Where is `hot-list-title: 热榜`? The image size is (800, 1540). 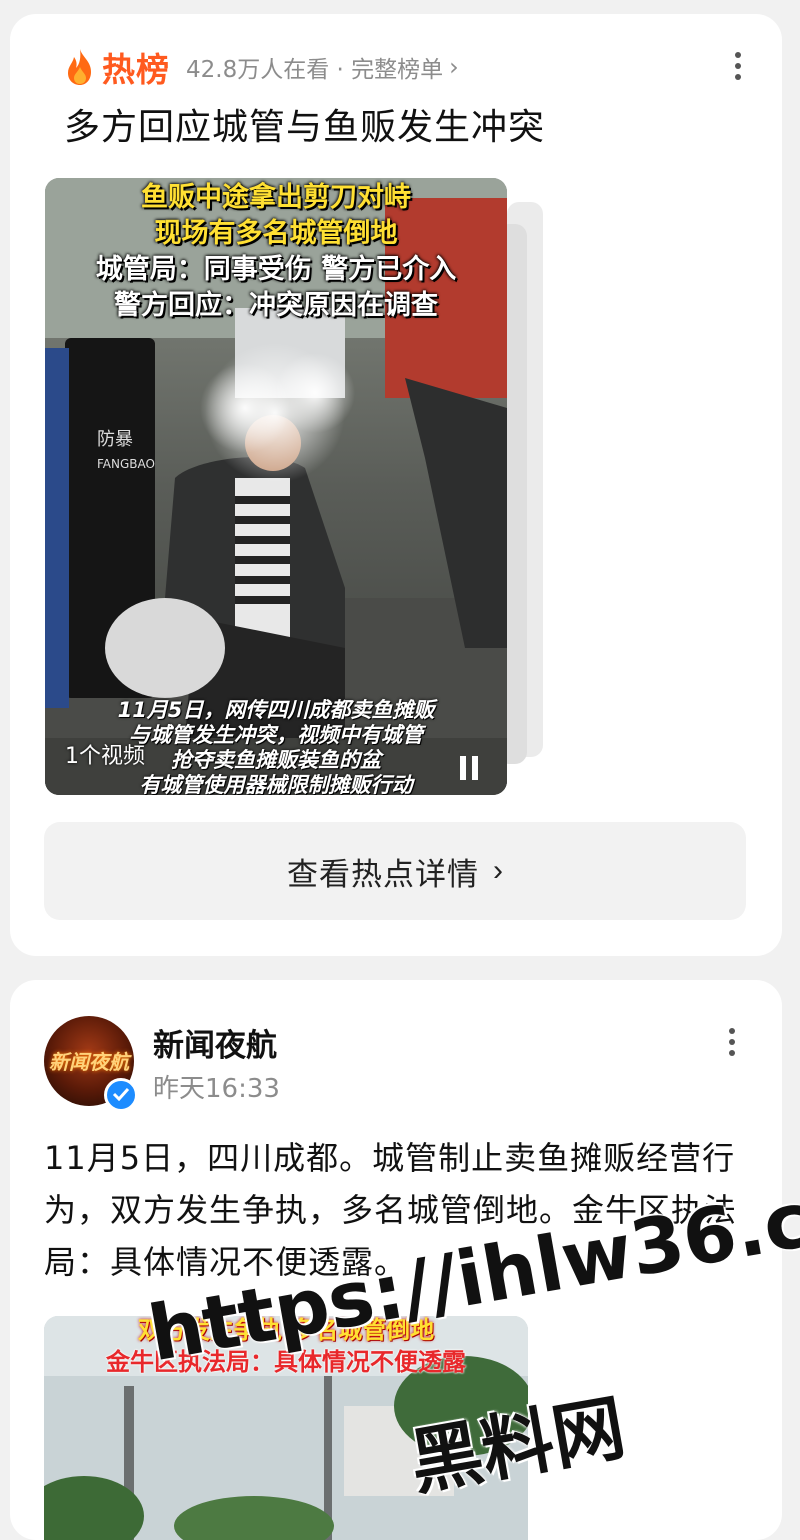
hot-list-title: 热榜 is located at coordinates (136, 69).